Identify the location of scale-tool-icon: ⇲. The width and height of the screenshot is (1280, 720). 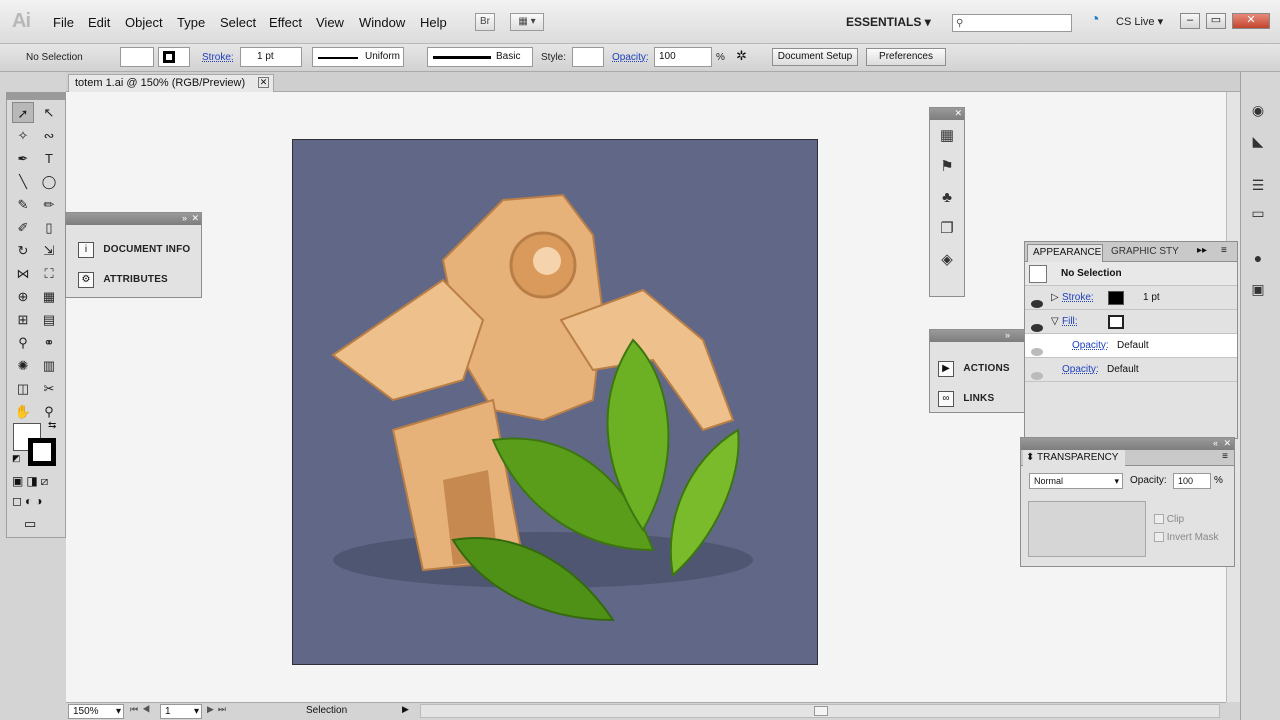
(49, 250).